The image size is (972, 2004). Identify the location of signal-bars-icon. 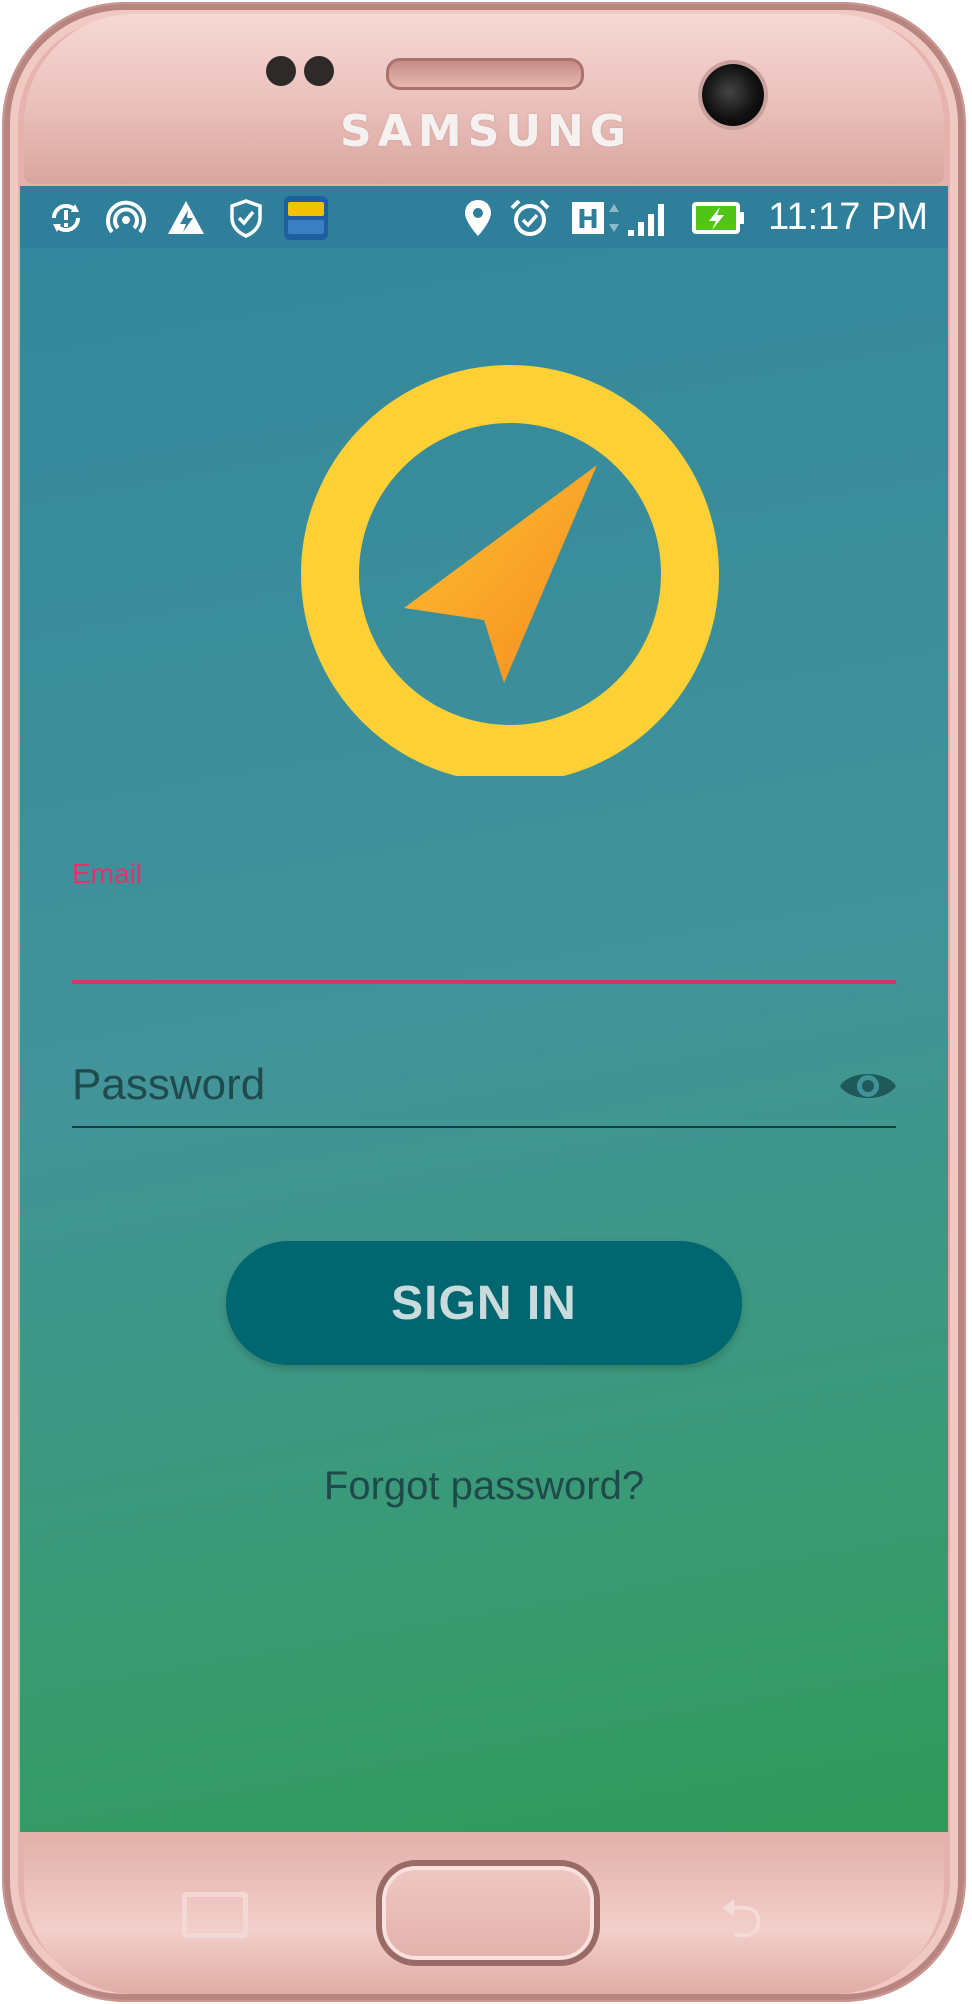
(646, 220).